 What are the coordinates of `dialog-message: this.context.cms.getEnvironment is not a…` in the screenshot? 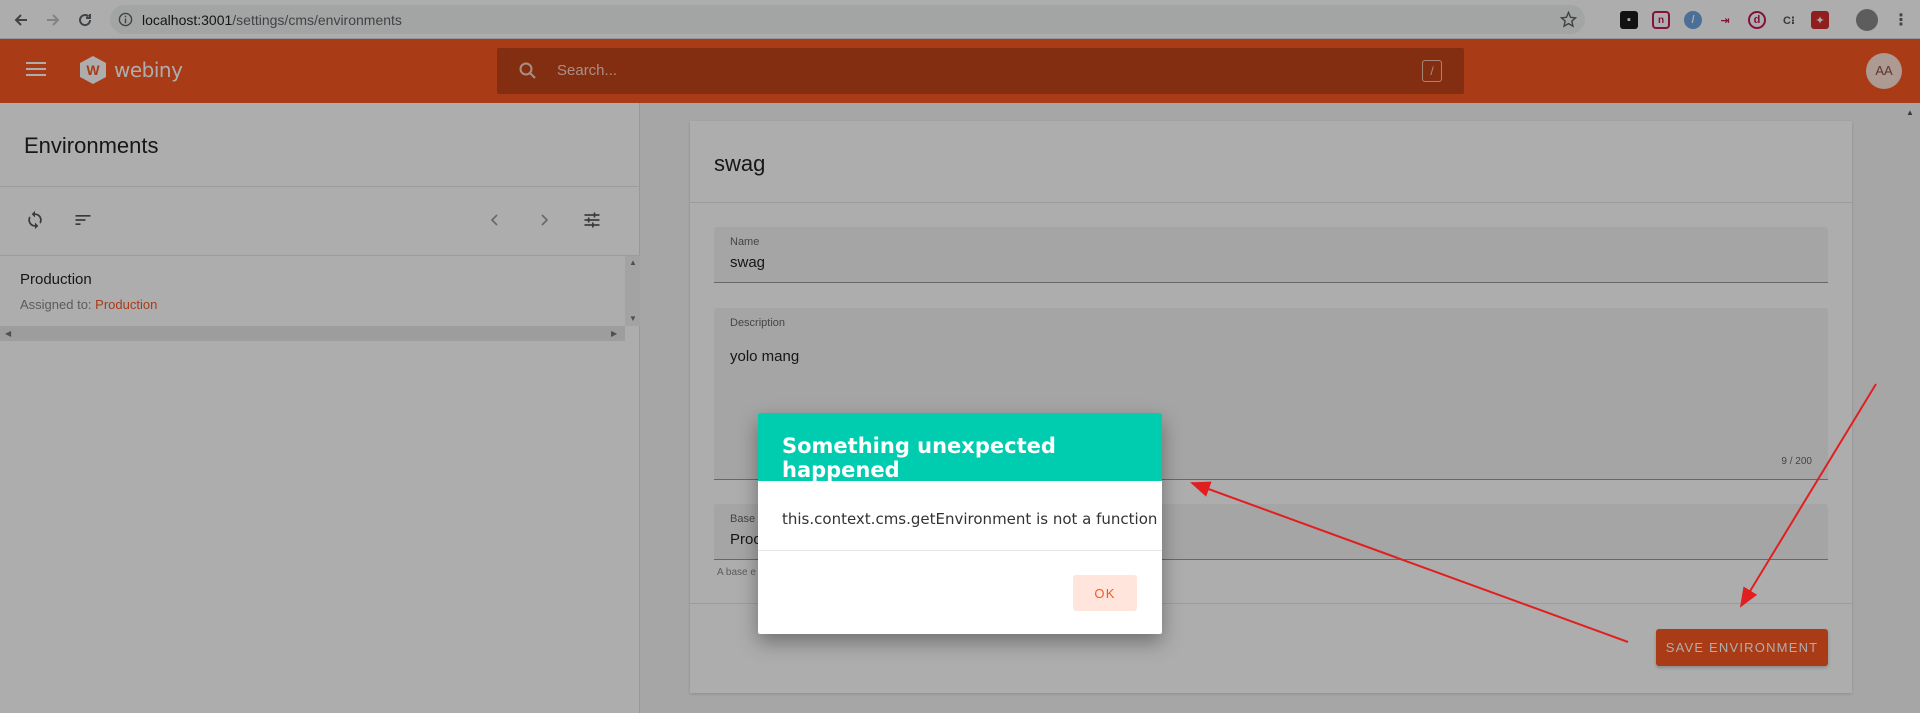 It's located at (970, 519).